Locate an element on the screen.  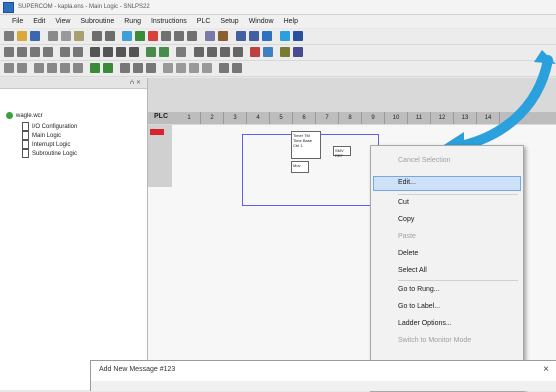
menu-item-copy: Copy is located at coordinates (406, 219).